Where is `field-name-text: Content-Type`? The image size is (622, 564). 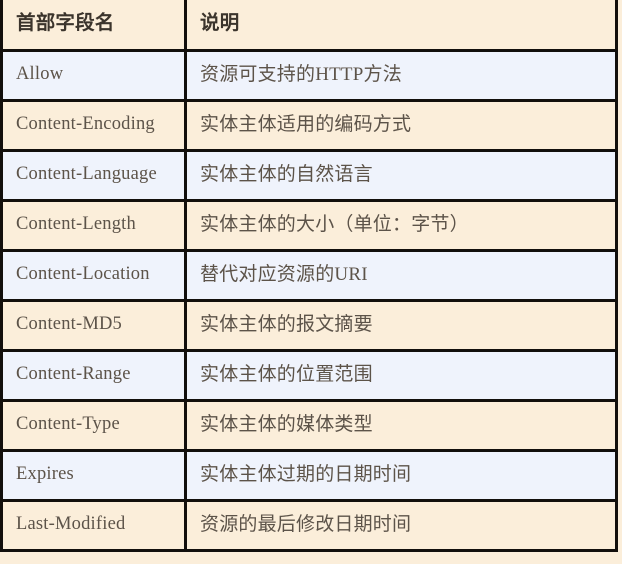 field-name-text: Content-Type is located at coordinates (68, 424).